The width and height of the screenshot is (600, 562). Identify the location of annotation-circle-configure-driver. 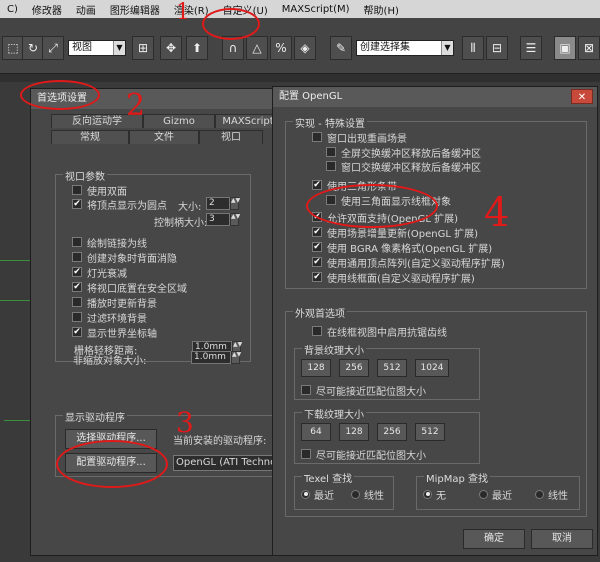
(112, 464).